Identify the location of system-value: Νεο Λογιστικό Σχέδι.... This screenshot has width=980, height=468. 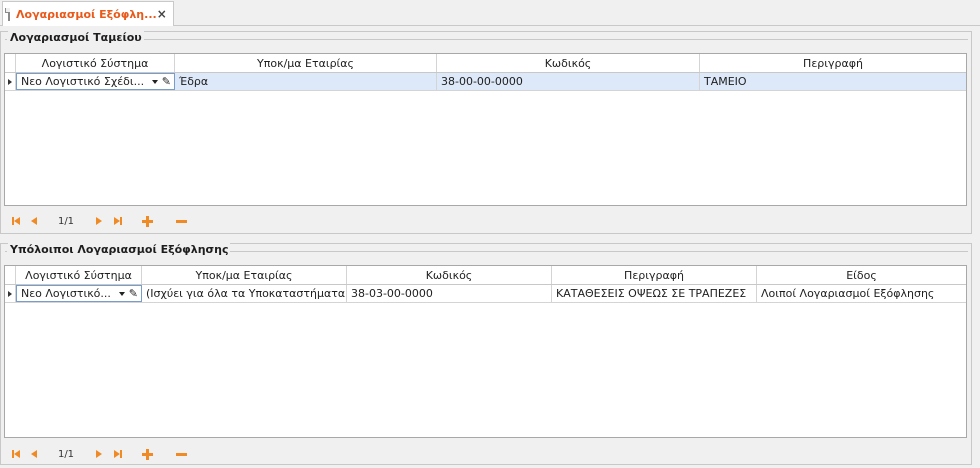
(83, 81).